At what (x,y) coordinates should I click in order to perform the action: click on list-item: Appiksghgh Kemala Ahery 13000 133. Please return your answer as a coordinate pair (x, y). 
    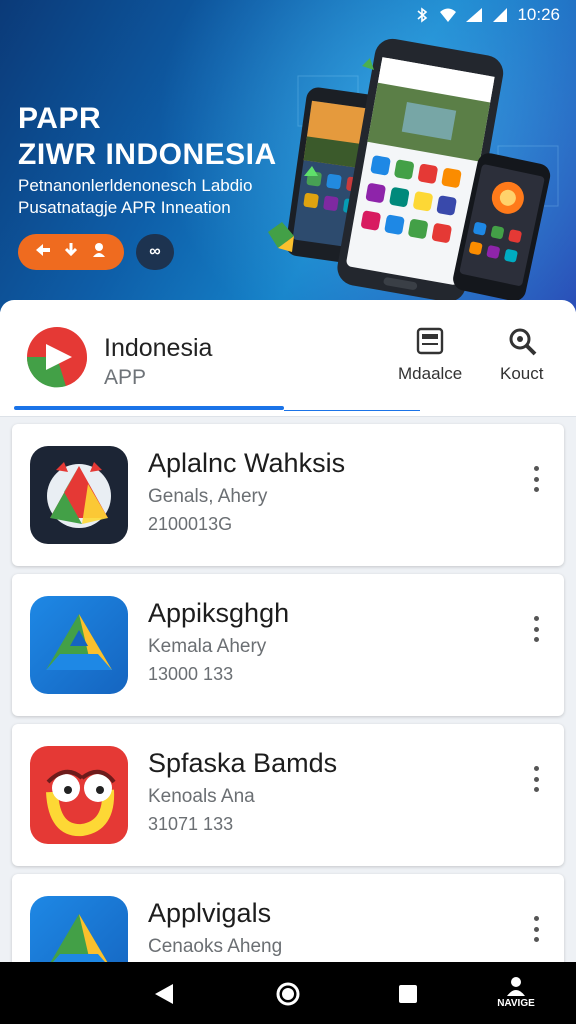
    Looking at the image, I should click on (288, 645).